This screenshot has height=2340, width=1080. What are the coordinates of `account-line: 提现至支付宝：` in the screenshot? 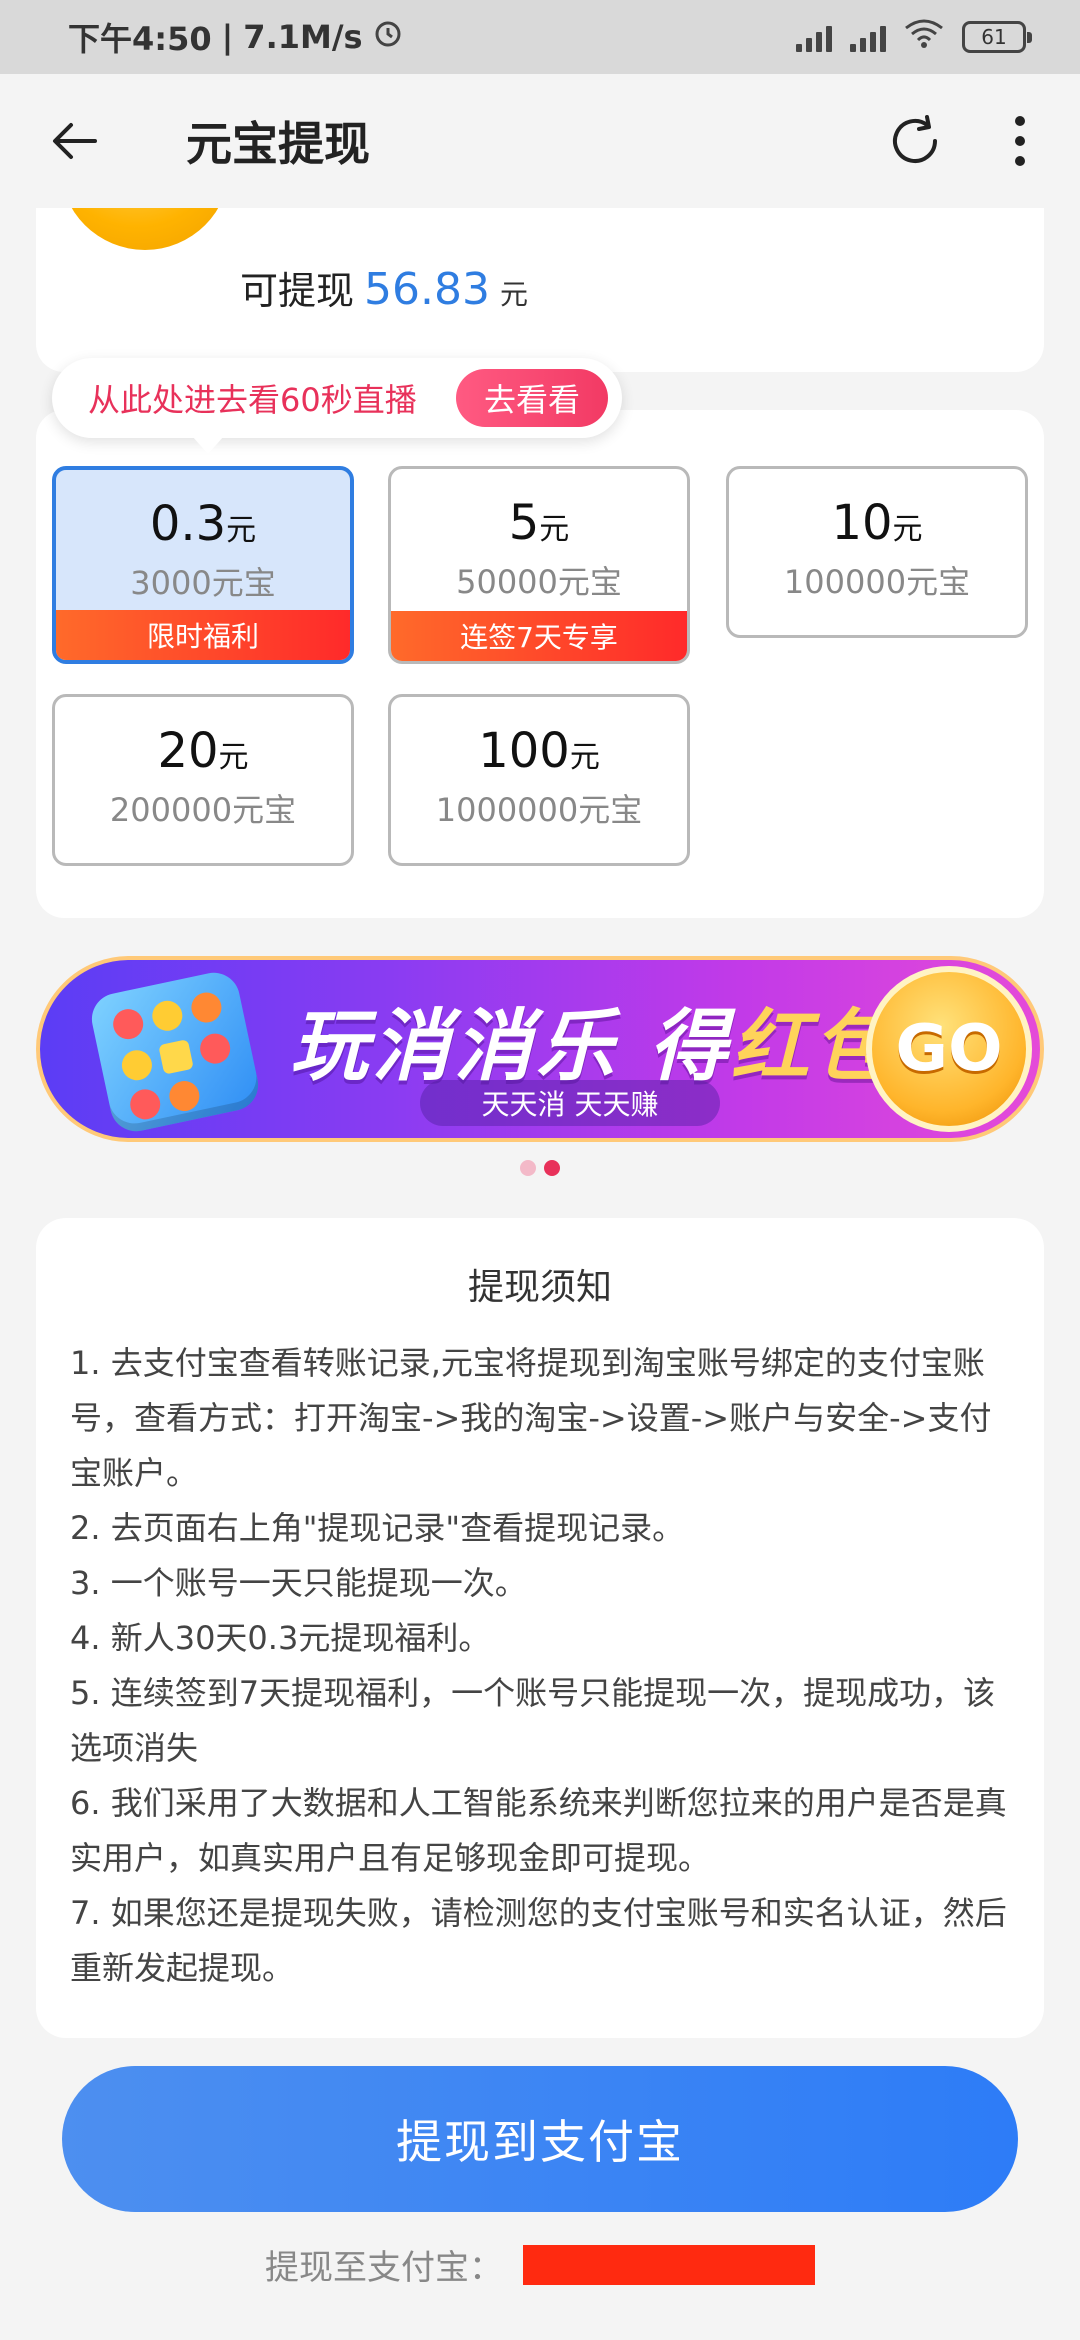 It's located at (540, 2264).